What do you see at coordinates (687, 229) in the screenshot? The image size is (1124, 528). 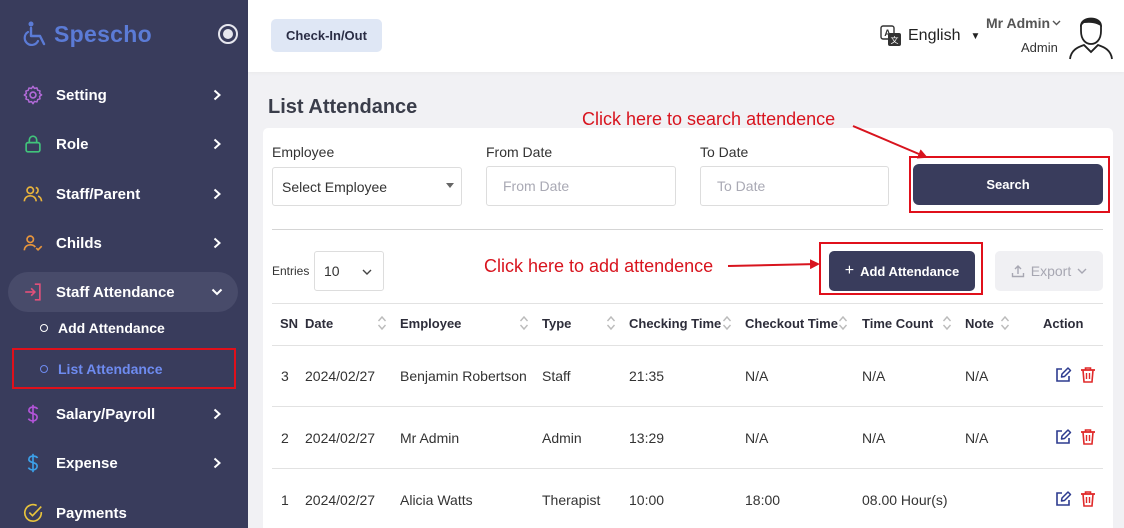 I see `divider` at bounding box center [687, 229].